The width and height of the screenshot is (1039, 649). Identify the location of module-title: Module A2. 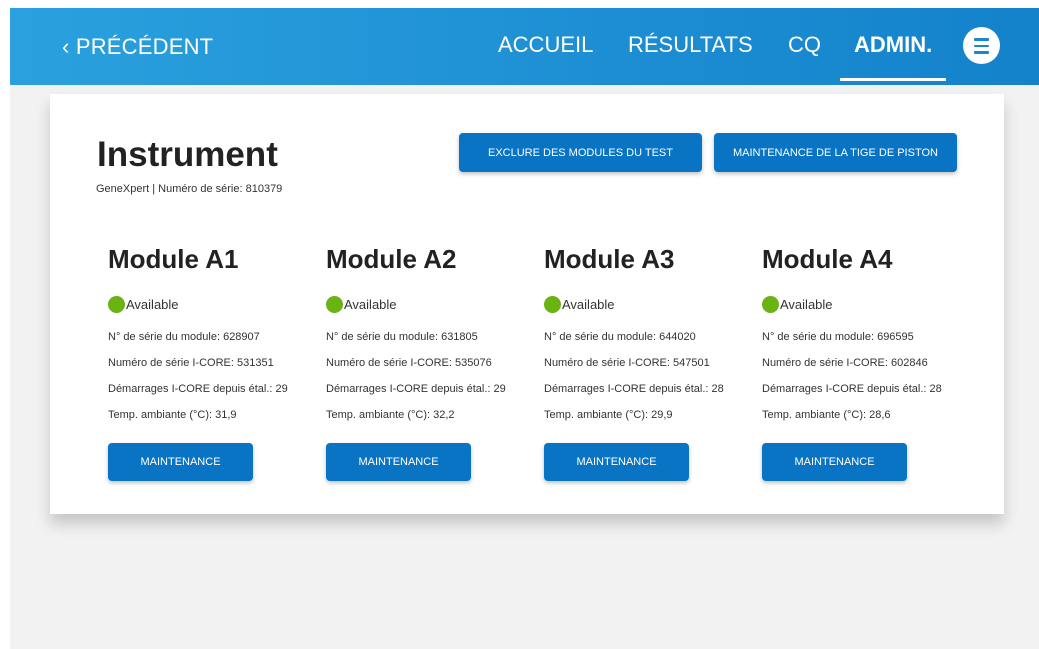
(391, 259).